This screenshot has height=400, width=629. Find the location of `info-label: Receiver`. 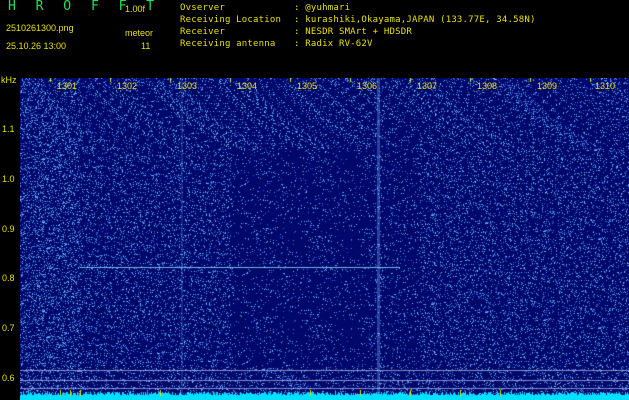

info-label: Receiver is located at coordinates (202, 32).